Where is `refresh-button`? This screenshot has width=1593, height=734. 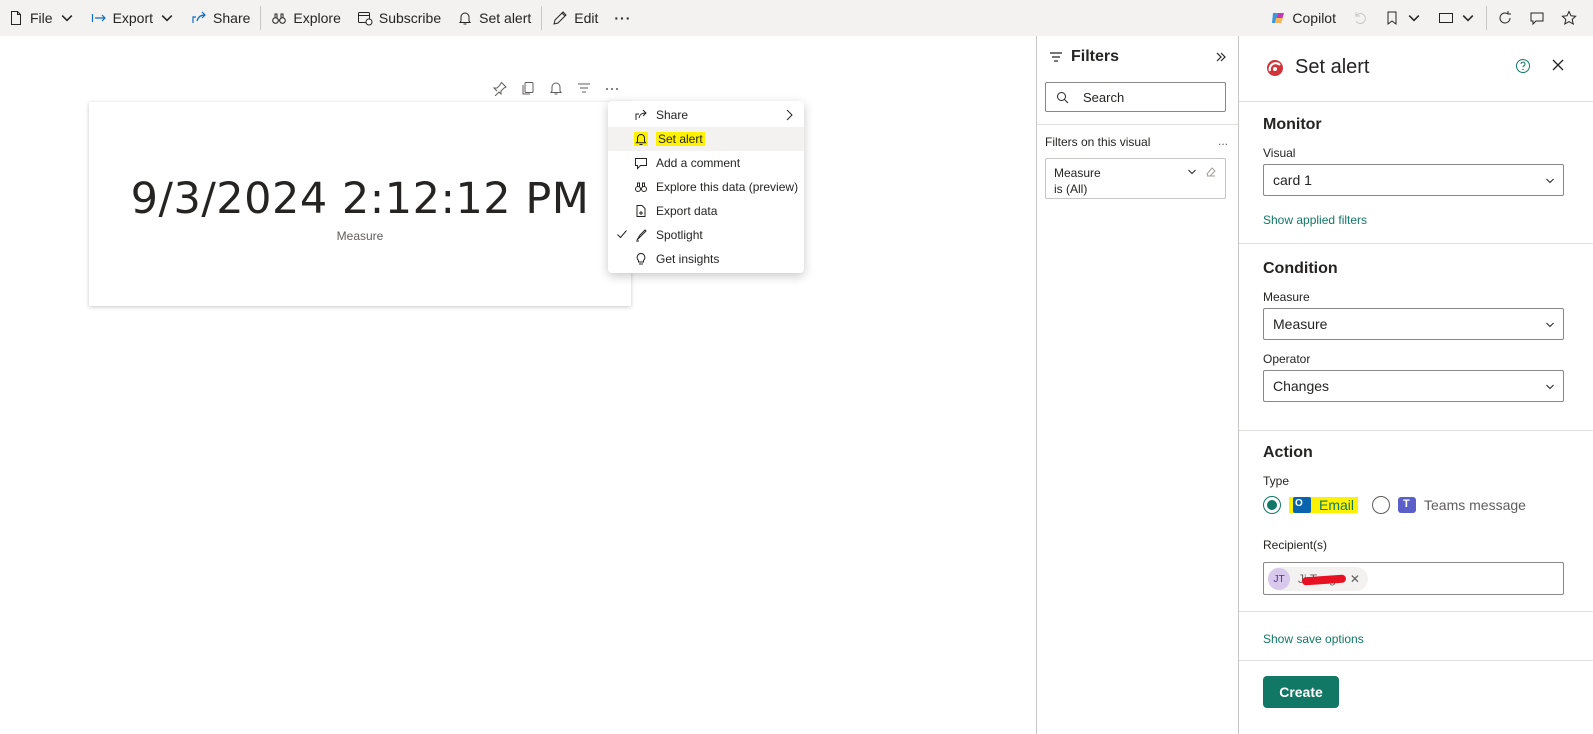 refresh-button is located at coordinates (1505, 18).